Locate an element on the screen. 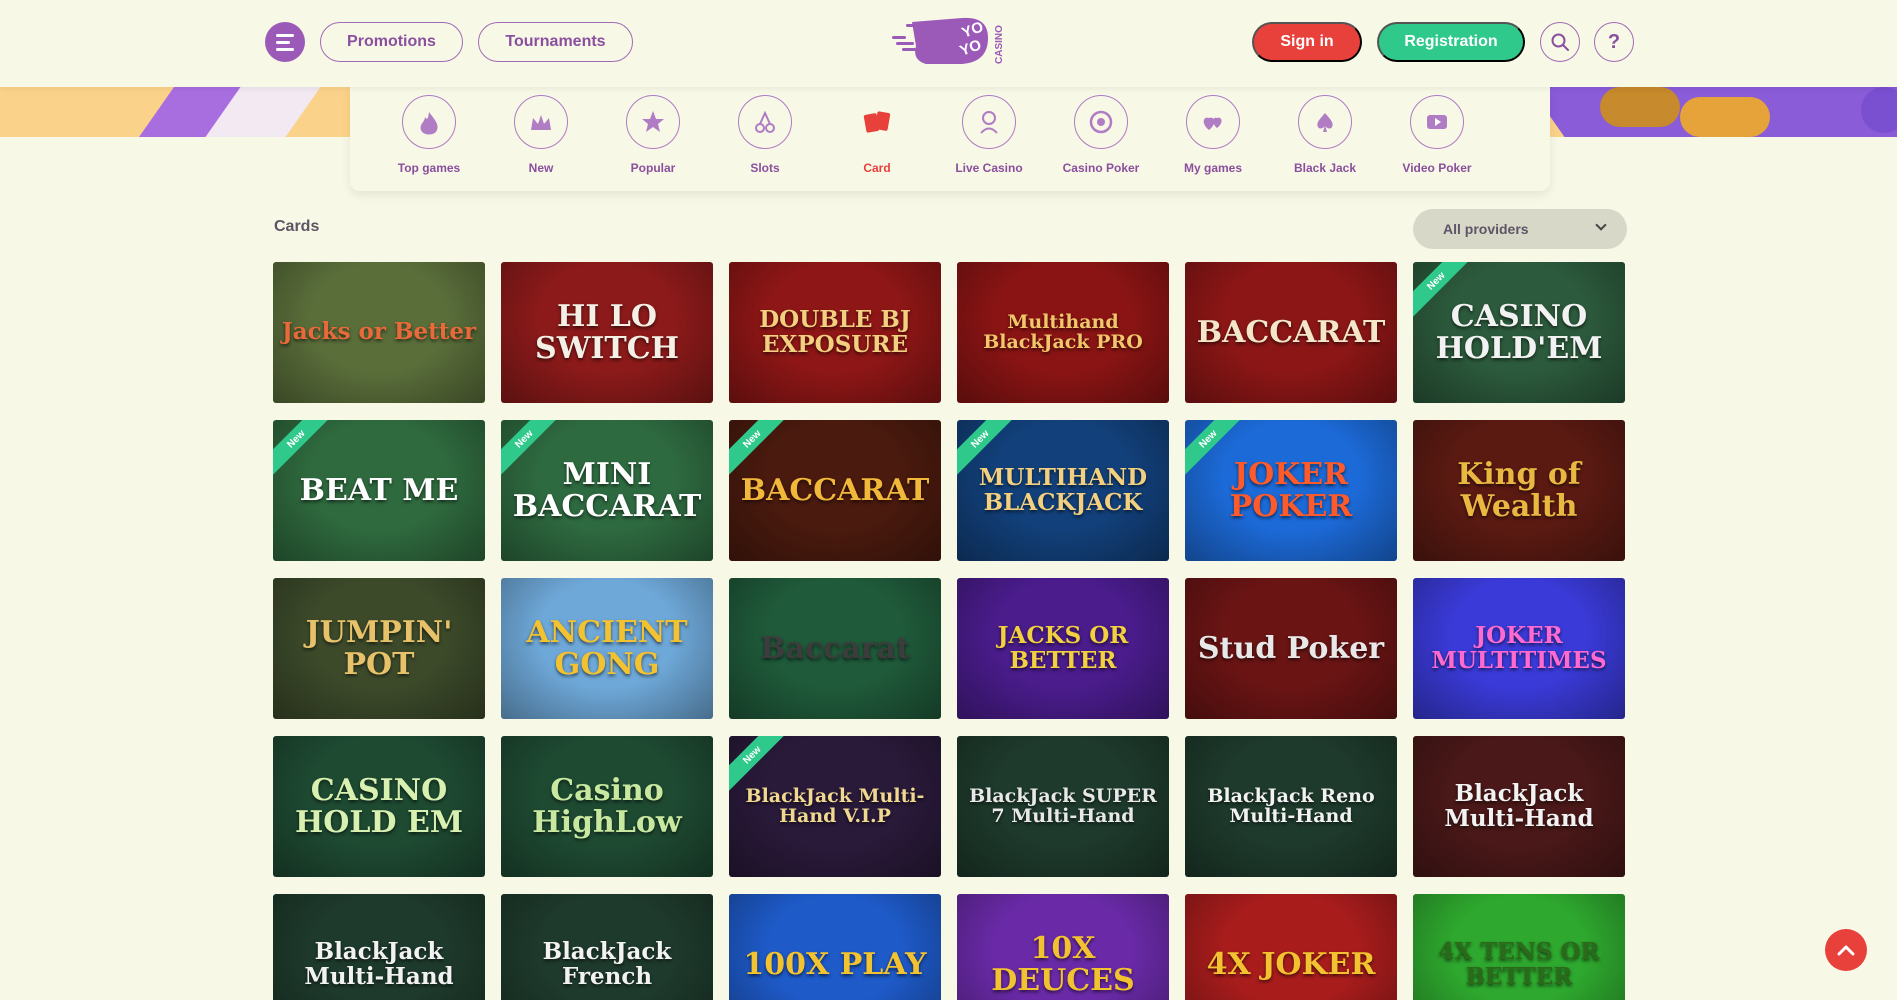  game-title: BlackJack SUPER 7 Multi-Hand is located at coordinates (1063, 805).